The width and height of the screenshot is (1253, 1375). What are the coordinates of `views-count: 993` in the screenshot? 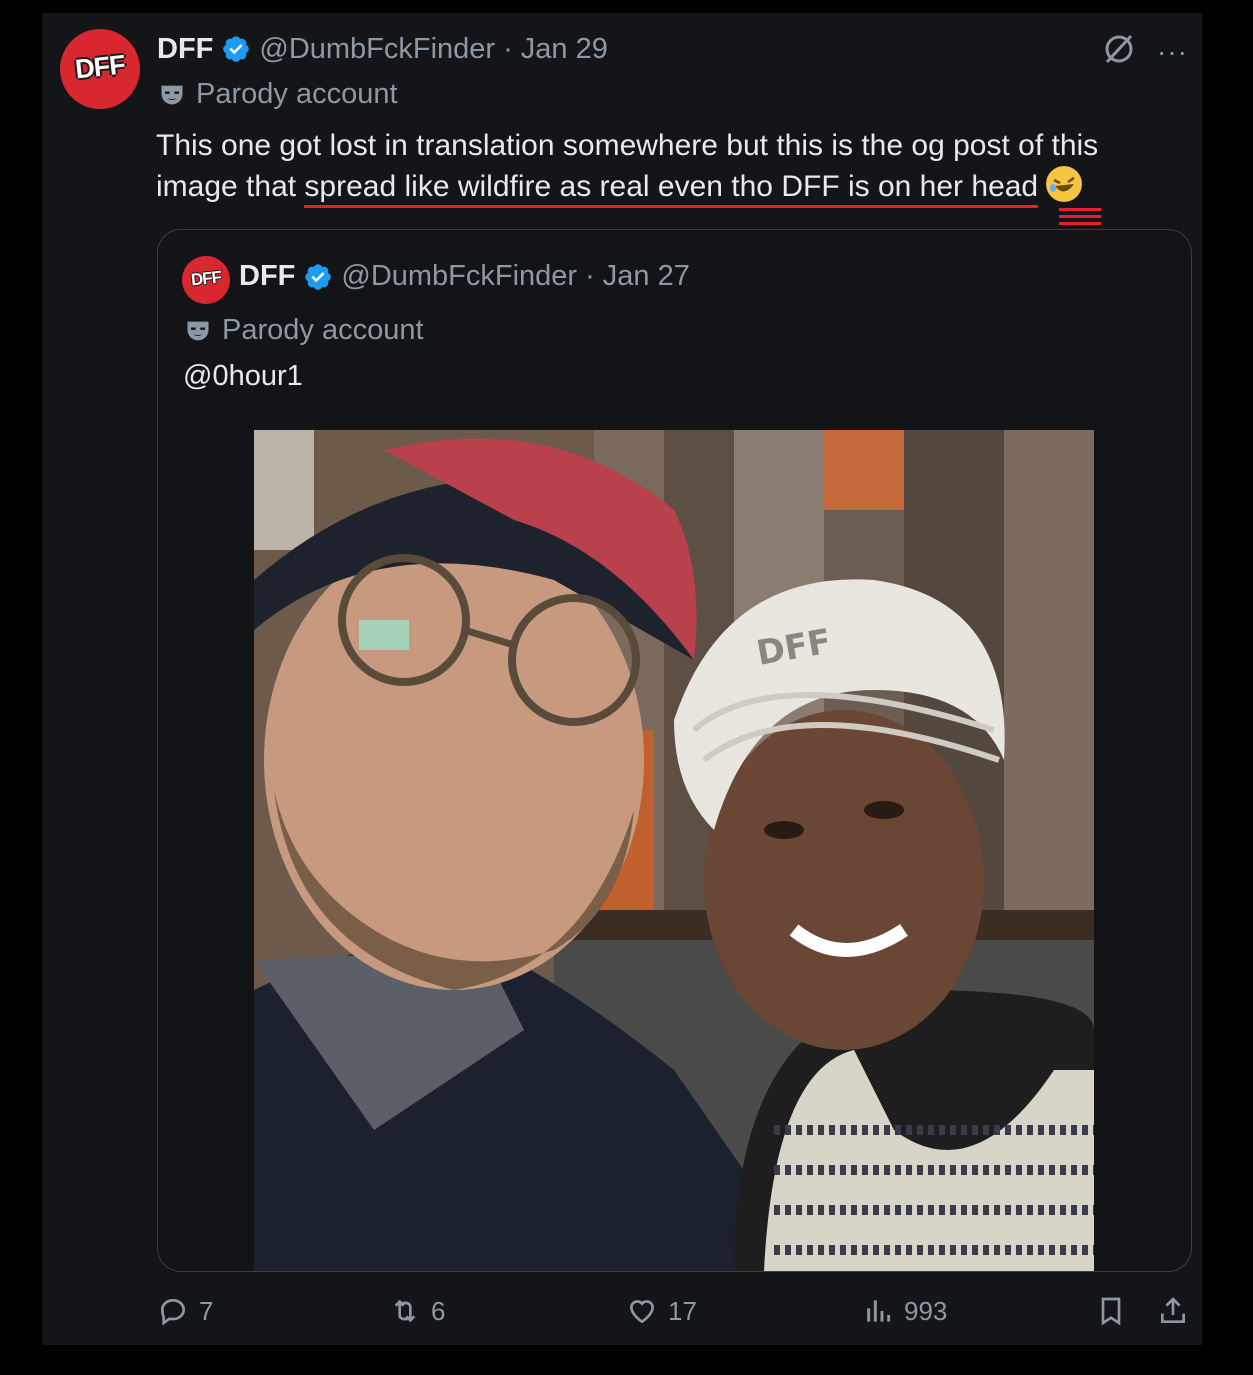 It's located at (926, 1310).